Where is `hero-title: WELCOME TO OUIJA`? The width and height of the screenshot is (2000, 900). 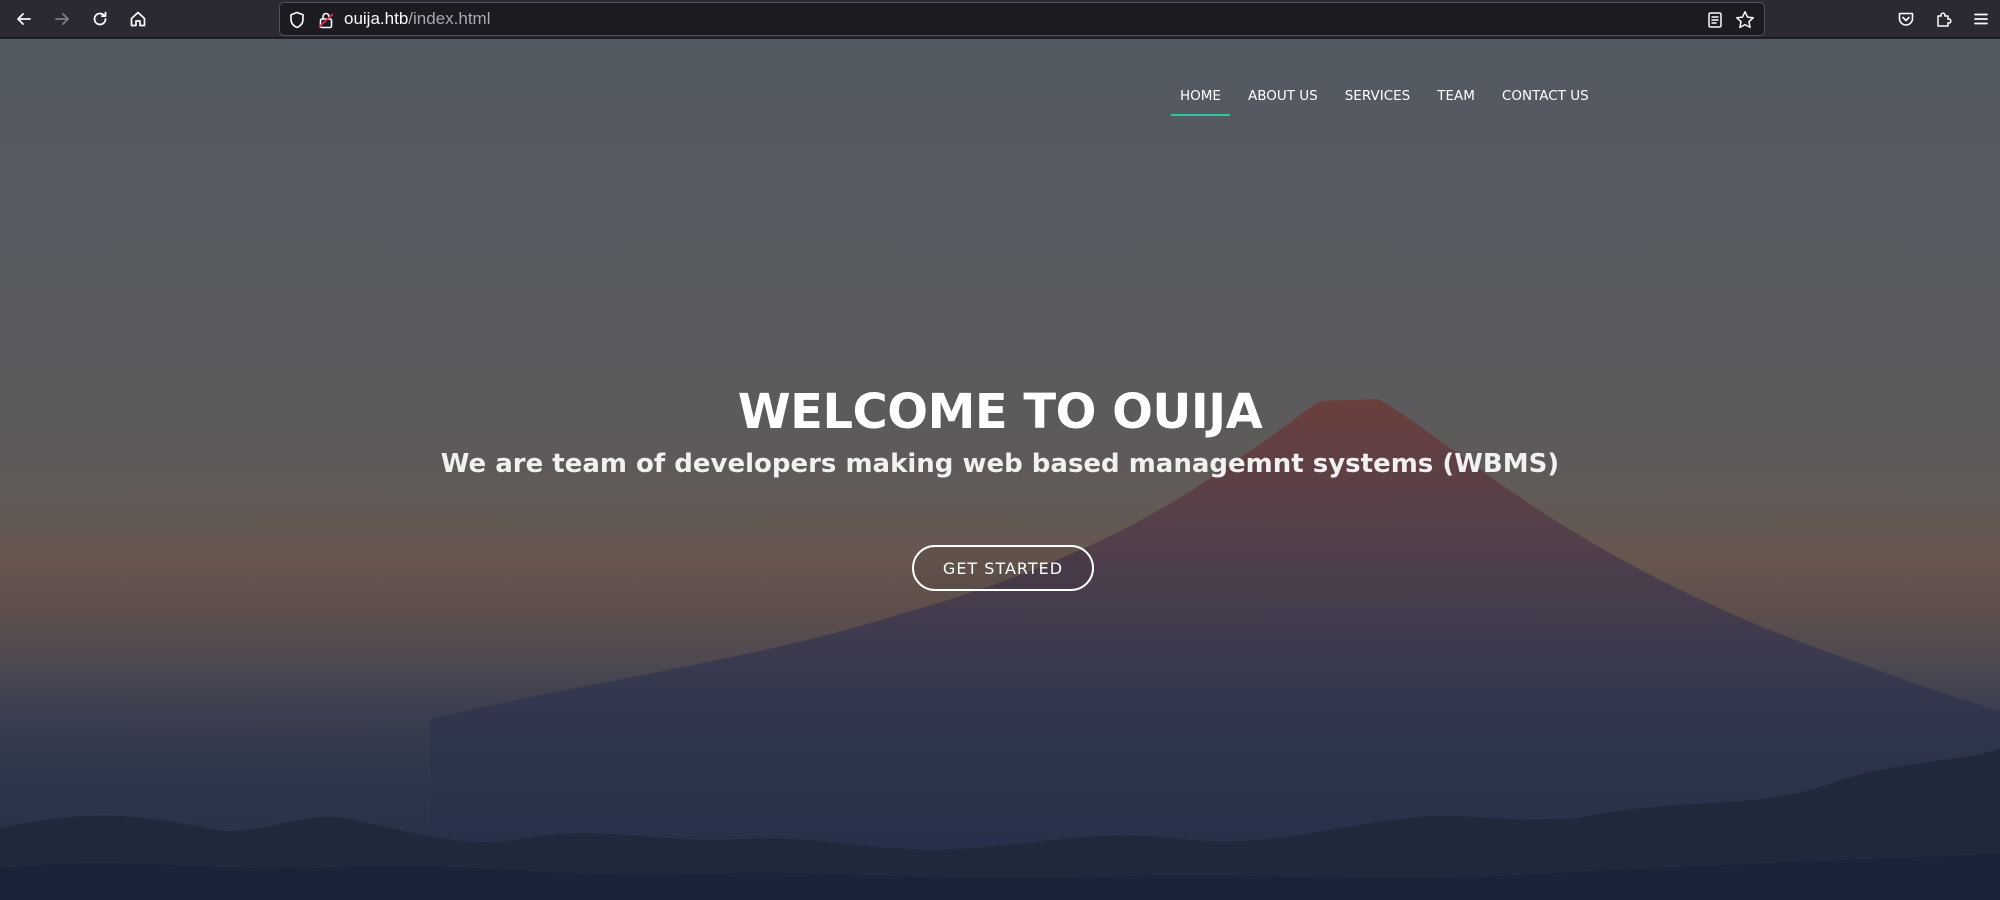
hero-title: WELCOME TO OUIJA is located at coordinates (1000, 412).